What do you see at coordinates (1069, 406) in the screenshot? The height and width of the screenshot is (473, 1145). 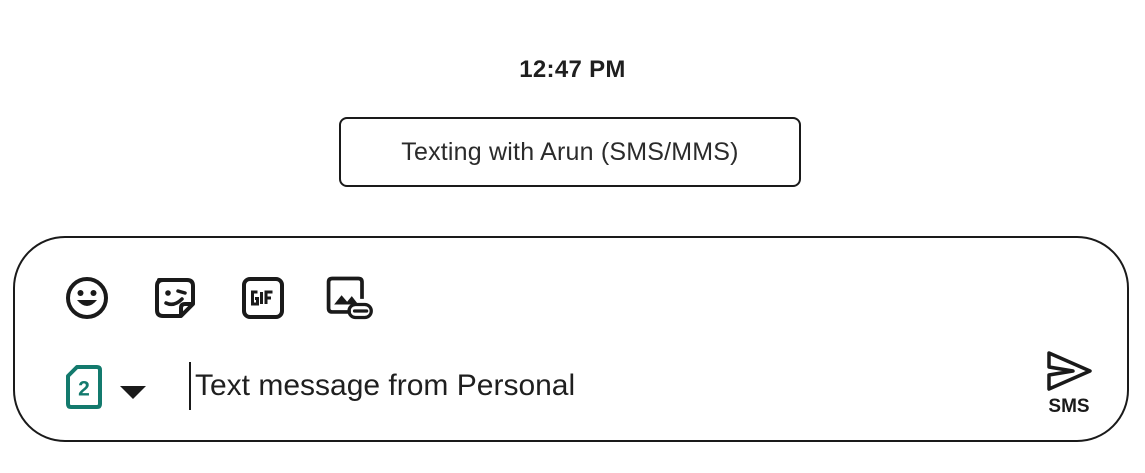 I see `send-type-label: SMS` at bounding box center [1069, 406].